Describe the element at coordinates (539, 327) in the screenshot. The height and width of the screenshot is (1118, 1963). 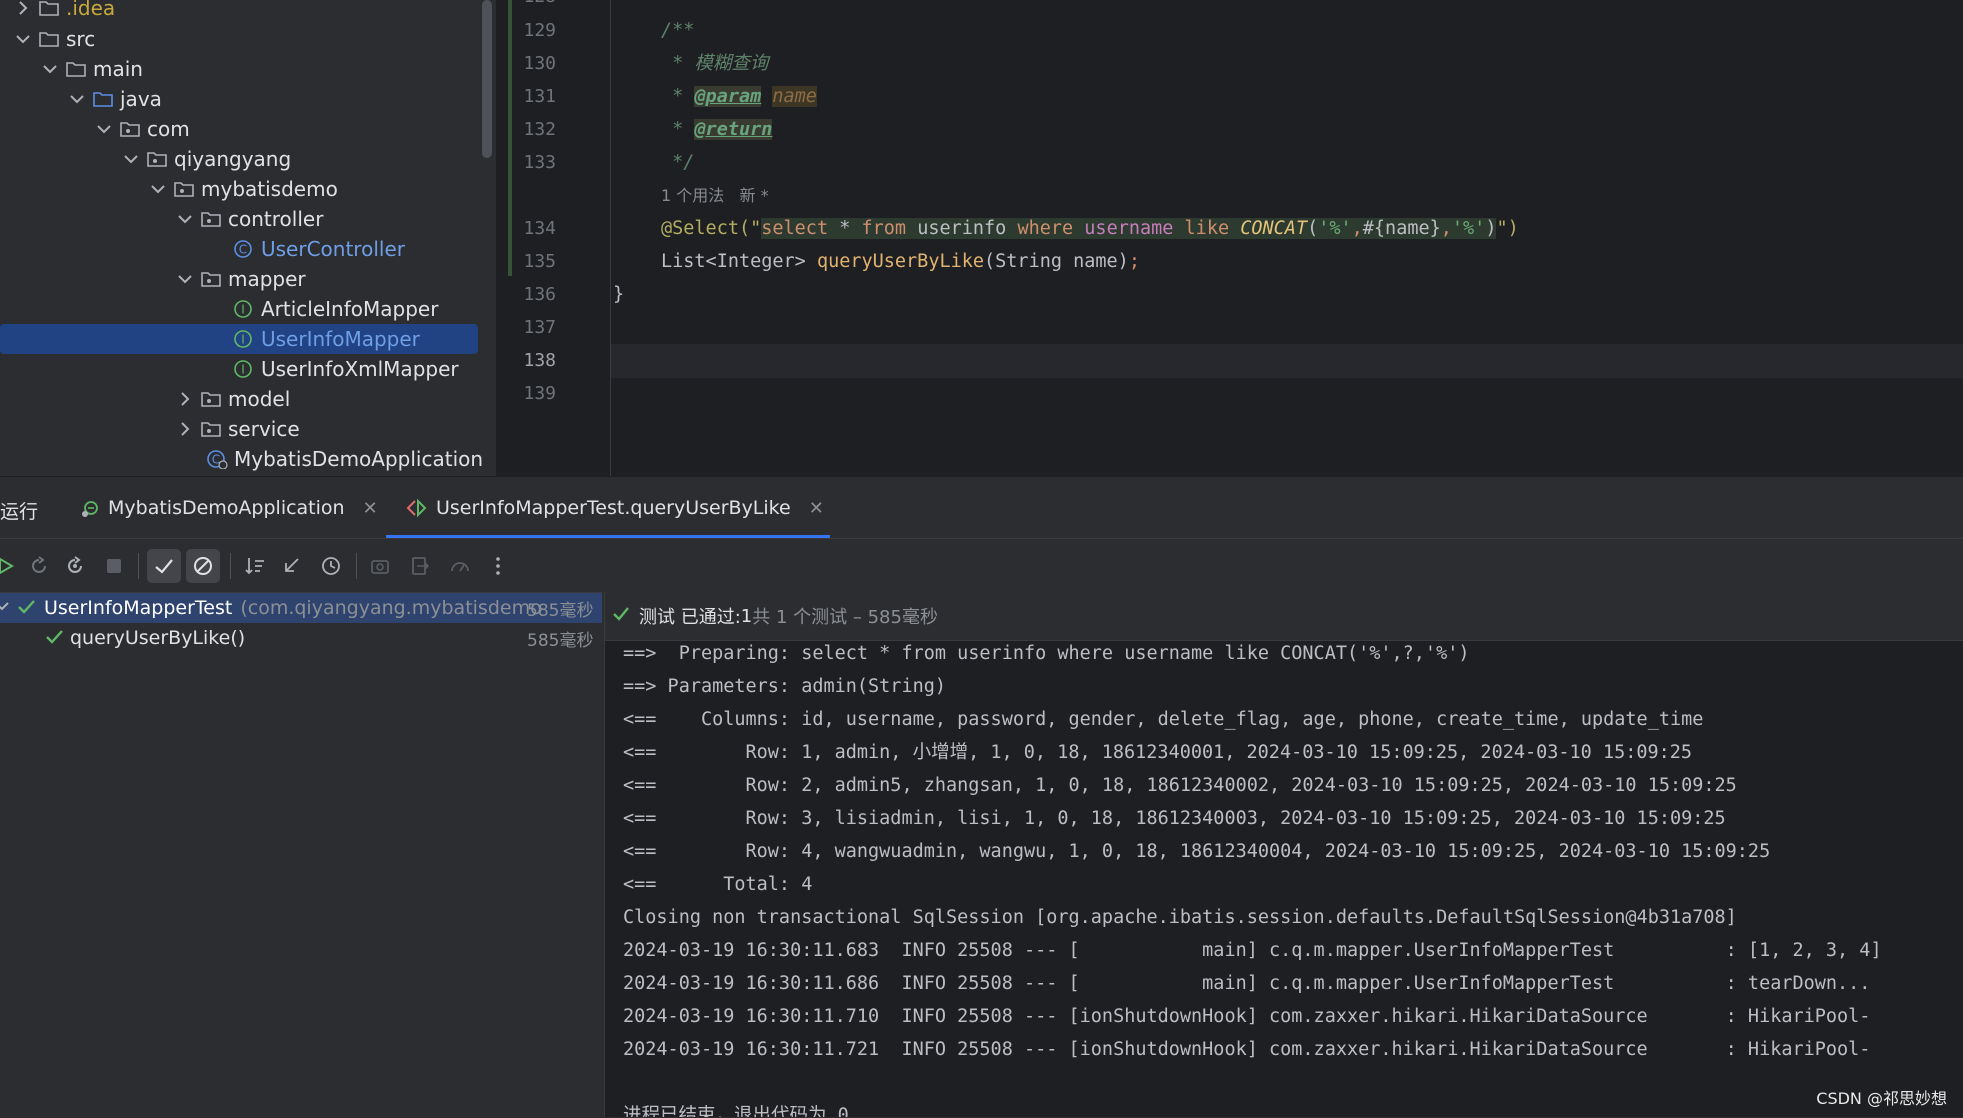
I see `line-number: 137` at that location.